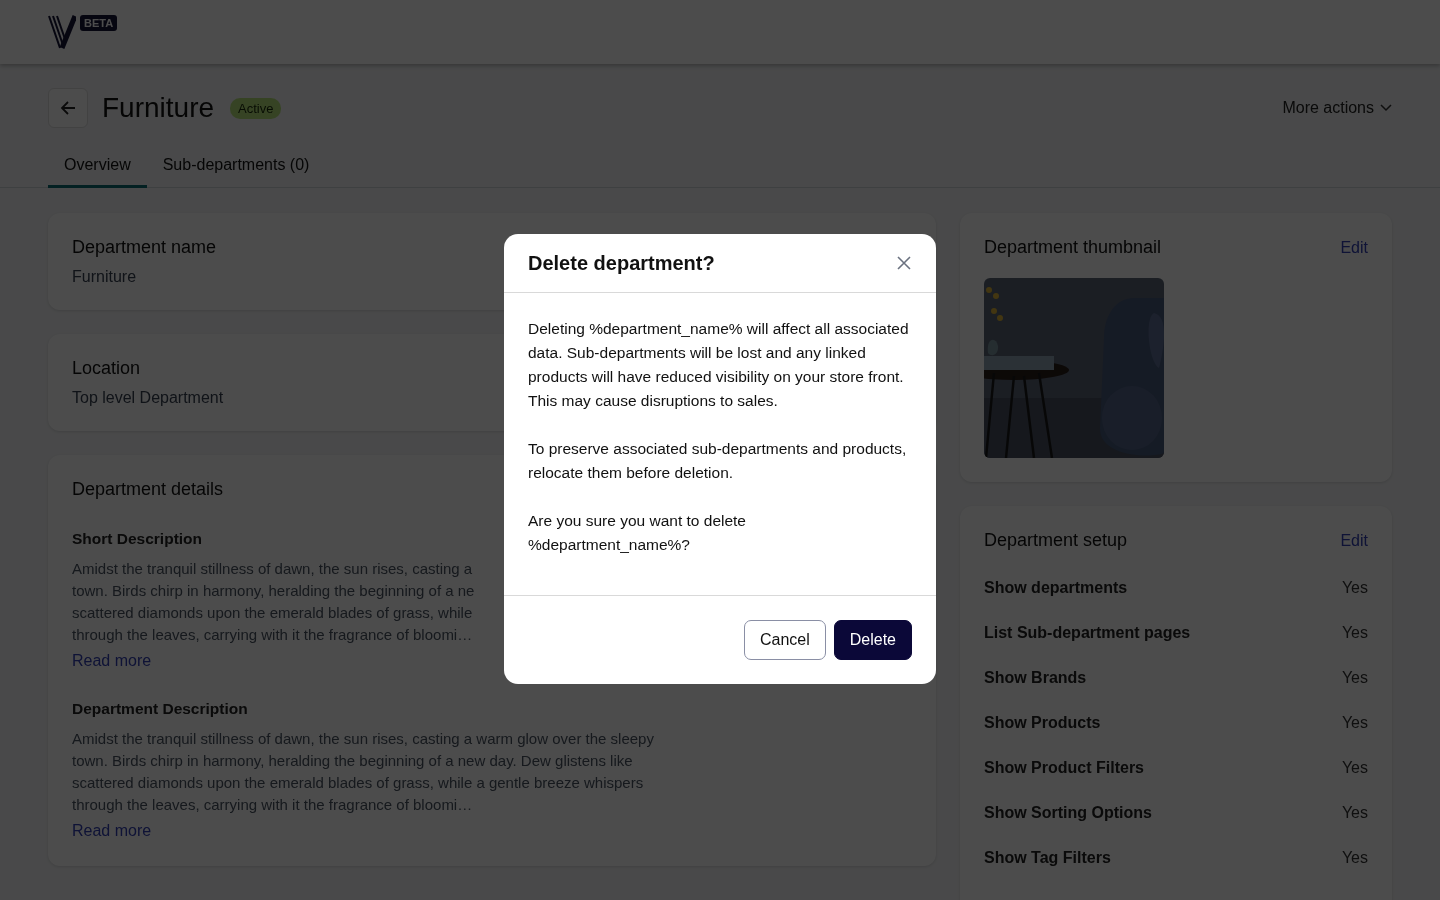  Describe the element at coordinates (637, 533) in the screenshot. I see `dialog-text: Are you sure you want to delete %department_name%?` at that location.